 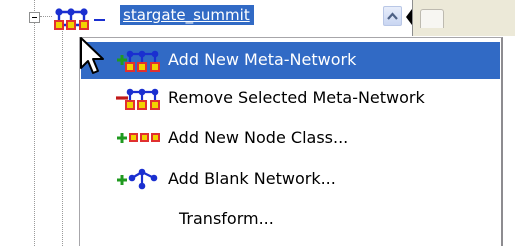 What do you see at coordinates (138, 138) in the screenshot?
I see `add-node-class-icon` at bounding box center [138, 138].